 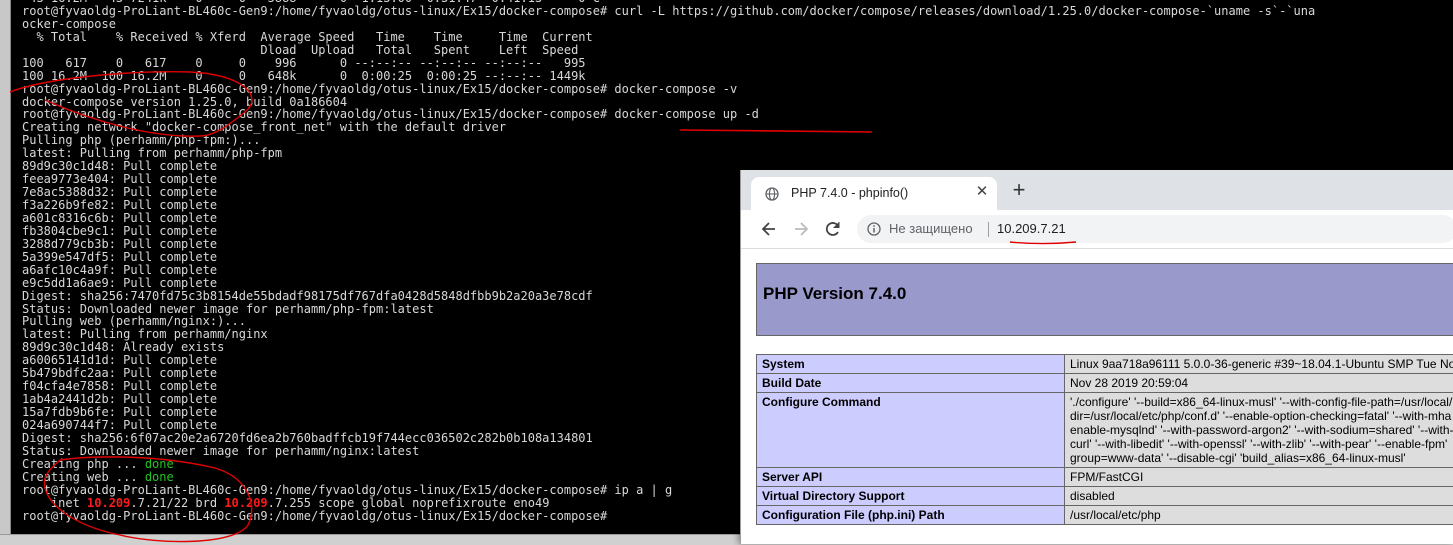 I want to click on terminal-text: latest: Pulling from perhamm/php-fpm, so click(x=152, y=153).